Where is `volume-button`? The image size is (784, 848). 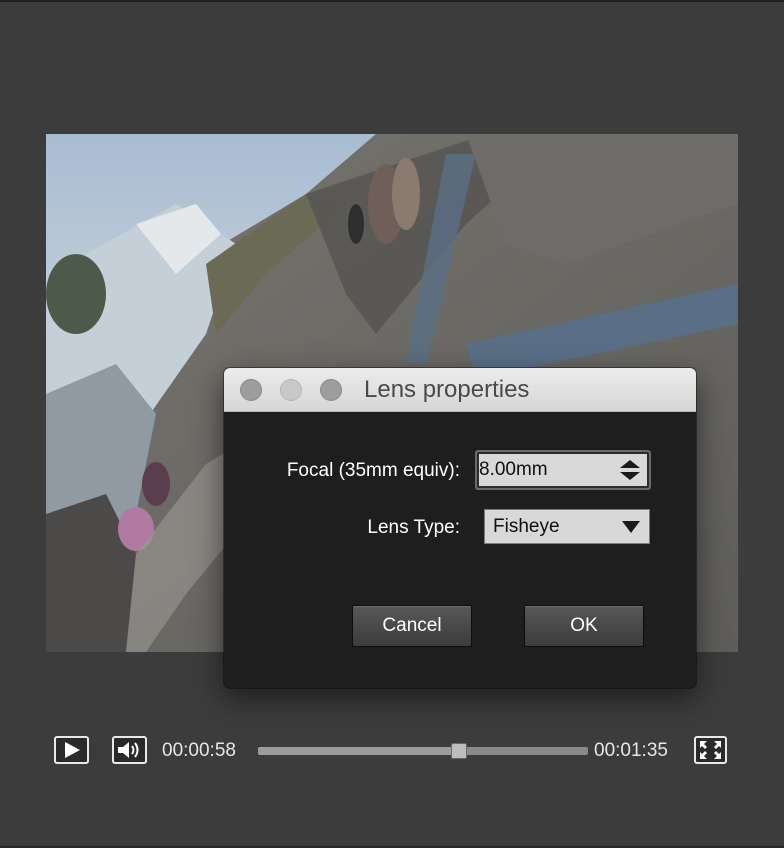 volume-button is located at coordinates (129, 750).